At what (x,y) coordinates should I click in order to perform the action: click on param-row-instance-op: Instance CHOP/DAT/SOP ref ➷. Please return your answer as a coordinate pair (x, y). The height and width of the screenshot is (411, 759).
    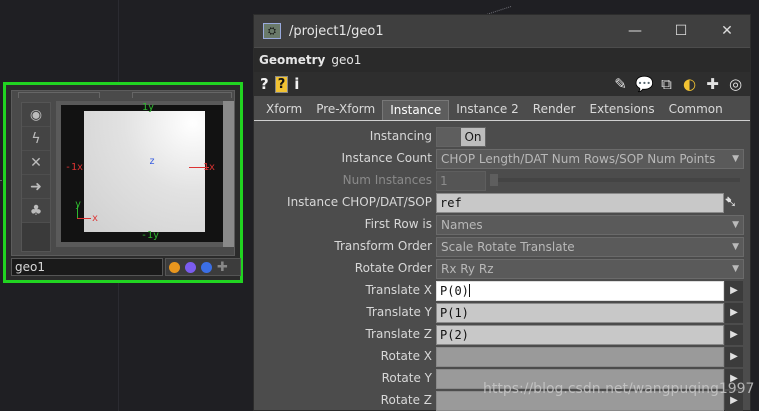
    Looking at the image, I should click on (502, 203).